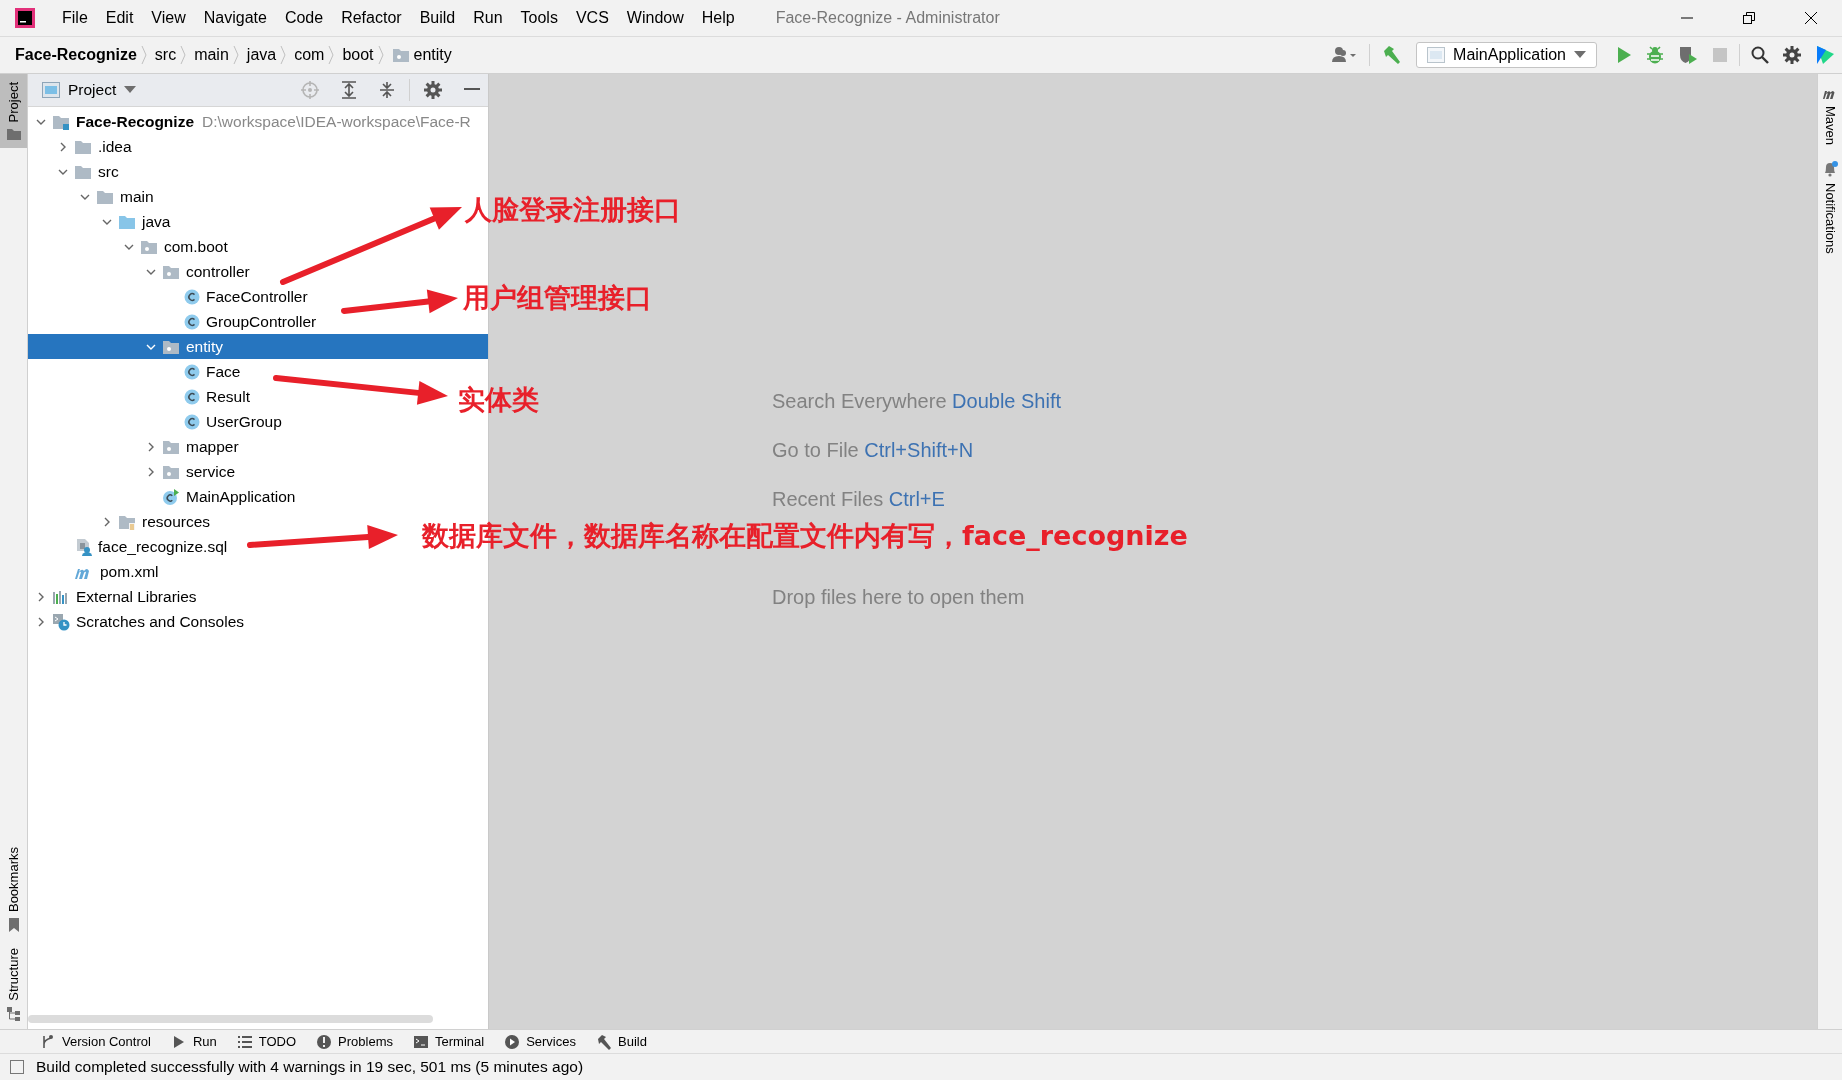  I want to click on tree-item: service, so click(134, 471).